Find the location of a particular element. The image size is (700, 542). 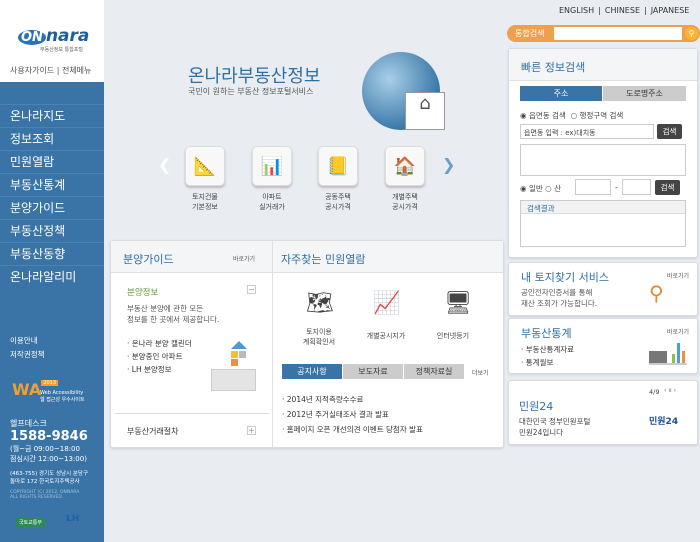

lh-logo: LH is located at coordinates (72, 519).